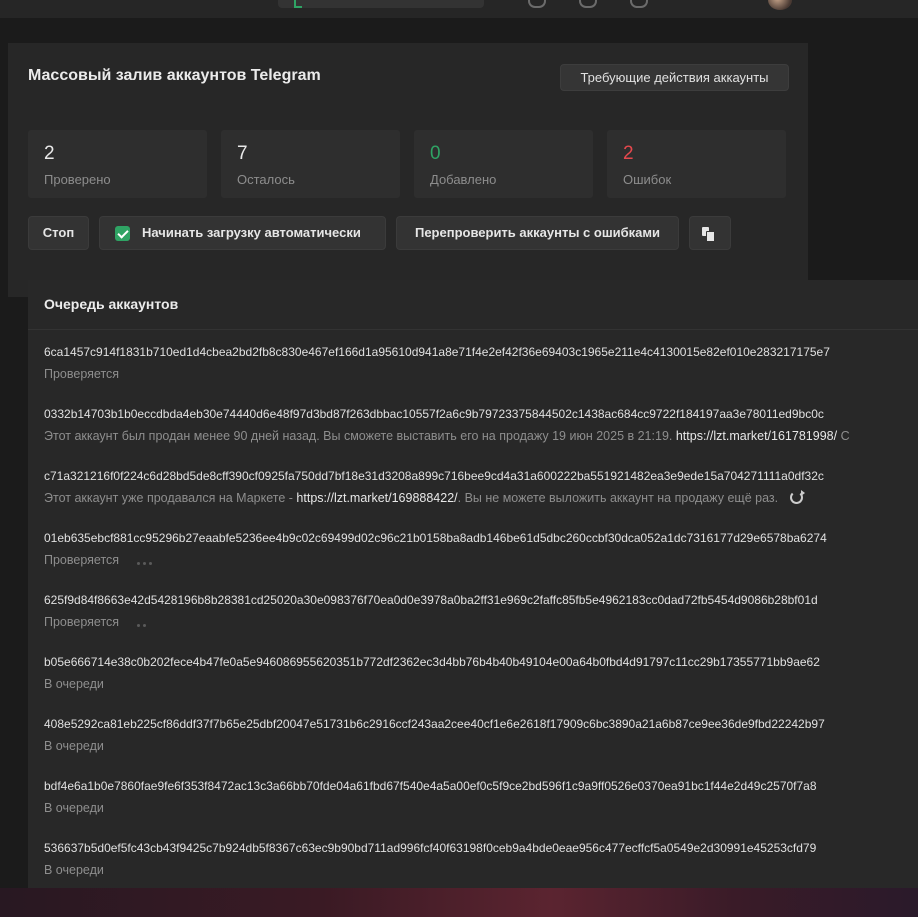 The width and height of the screenshot is (918, 917). What do you see at coordinates (251, 232) in the screenshot?
I see `auto-start-label: Начинать загрузку автоматически` at bounding box center [251, 232].